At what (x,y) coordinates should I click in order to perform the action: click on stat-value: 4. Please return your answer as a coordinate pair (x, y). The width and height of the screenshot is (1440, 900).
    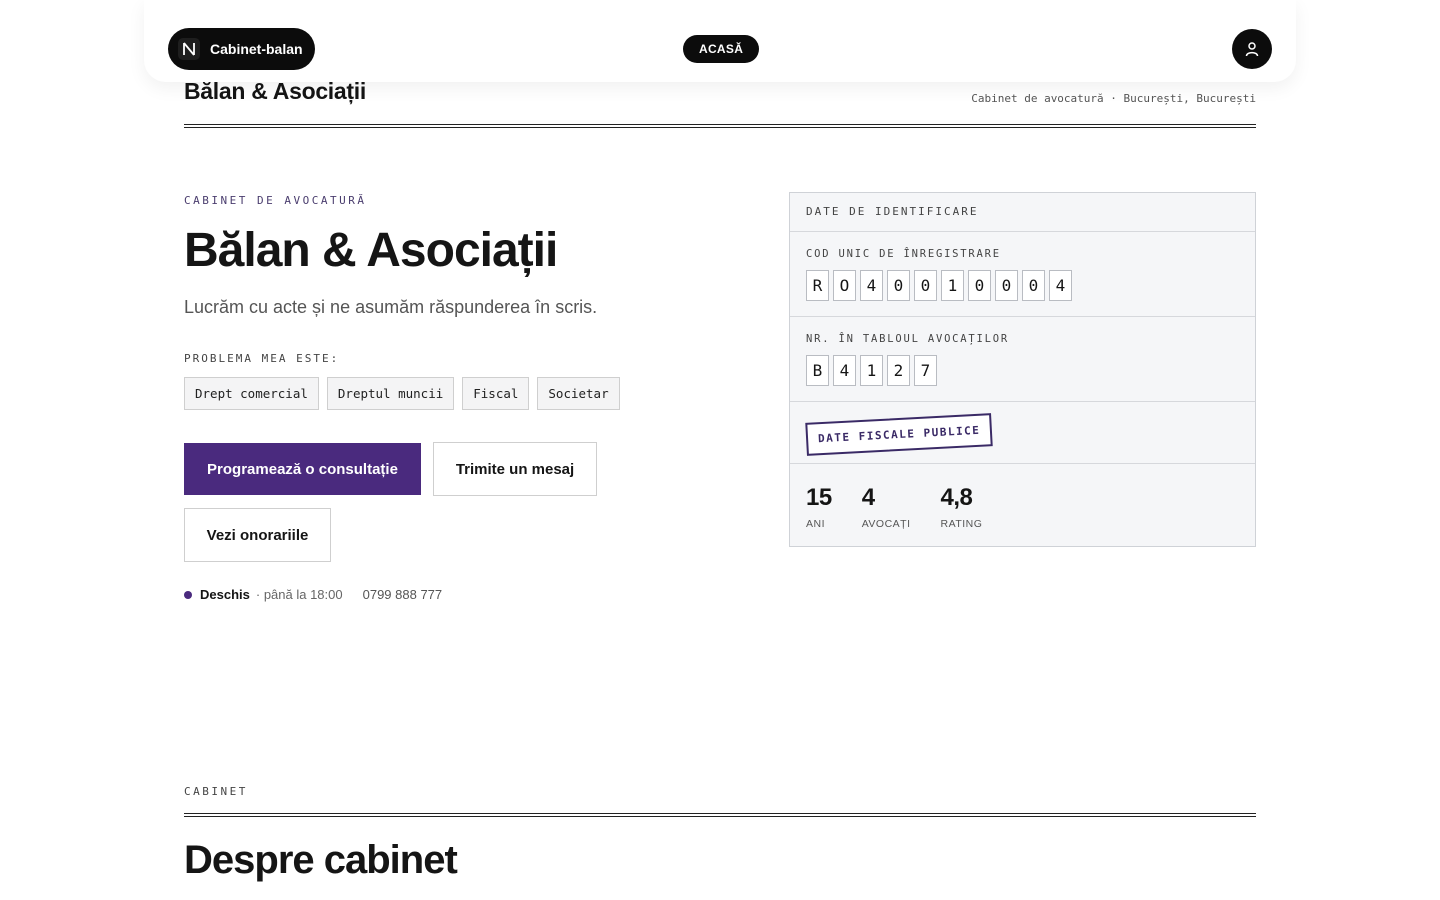
    Looking at the image, I should click on (868, 497).